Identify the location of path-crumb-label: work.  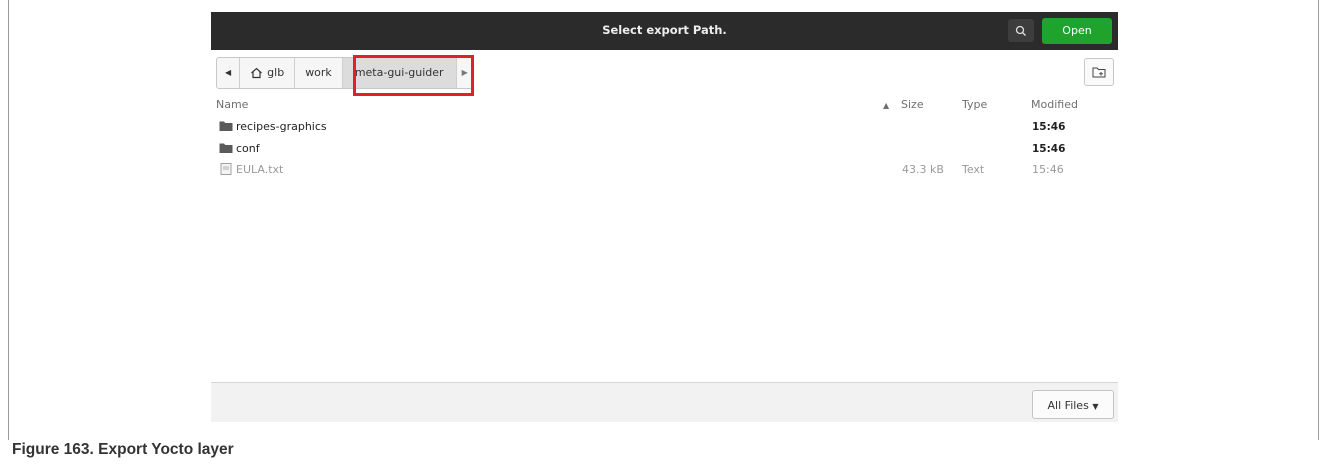
(318, 72).